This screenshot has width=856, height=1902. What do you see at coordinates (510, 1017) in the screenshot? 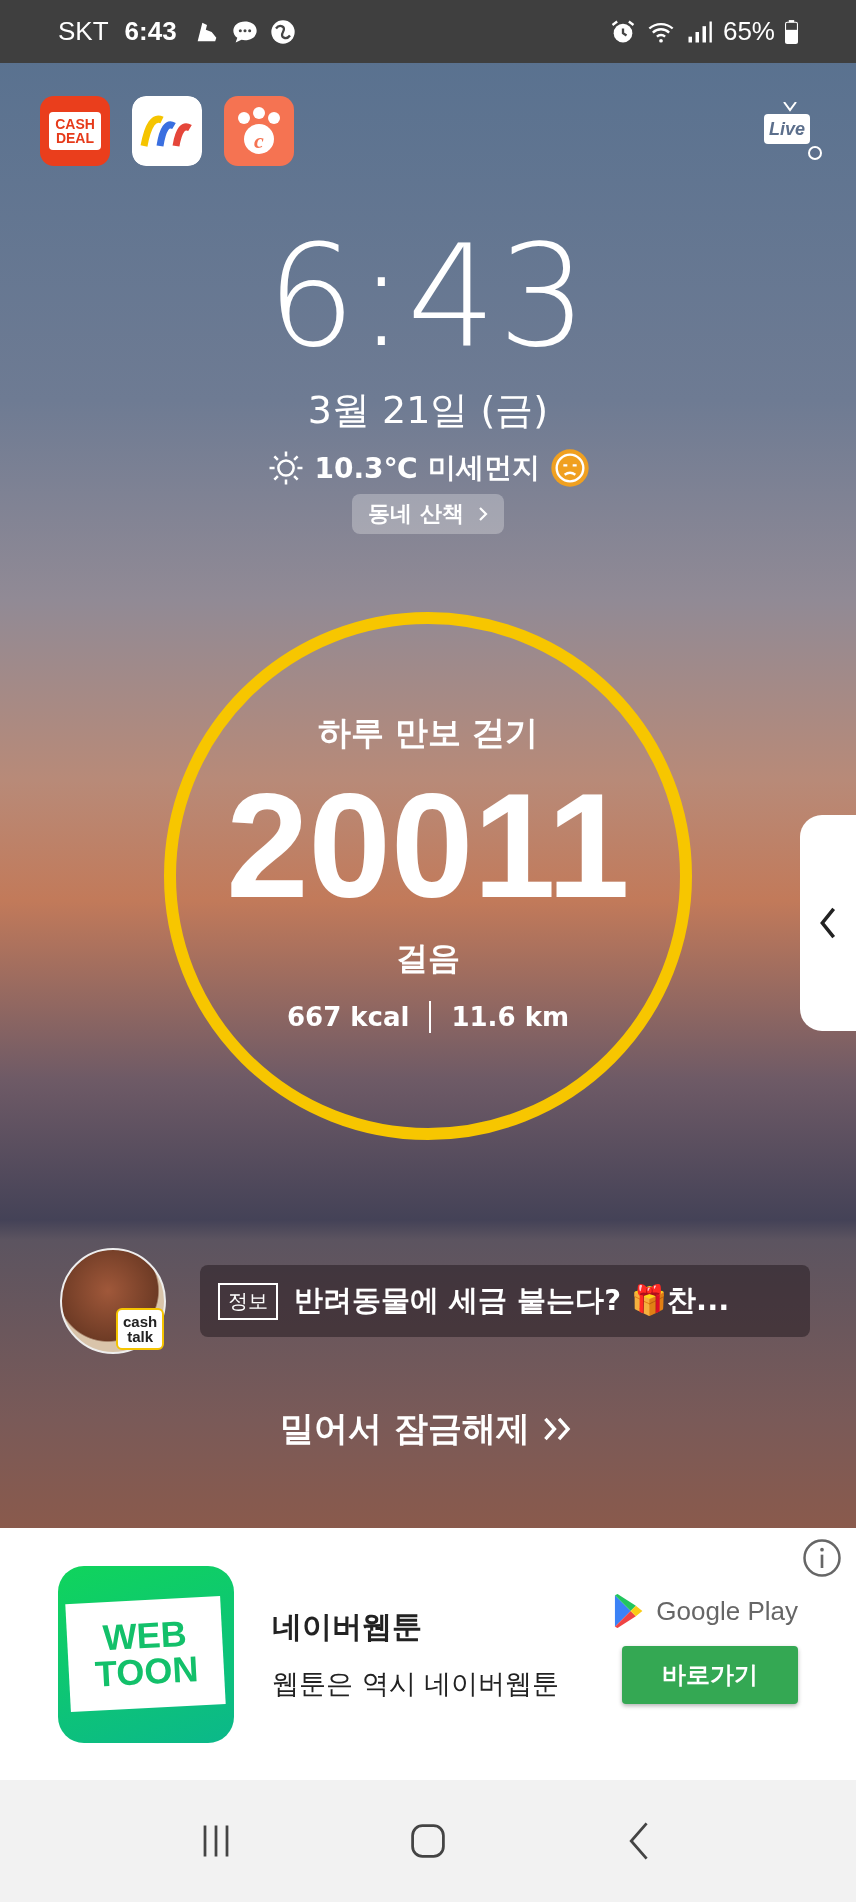
I see `distance-text: 11.6 km` at bounding box center [510, 1017].